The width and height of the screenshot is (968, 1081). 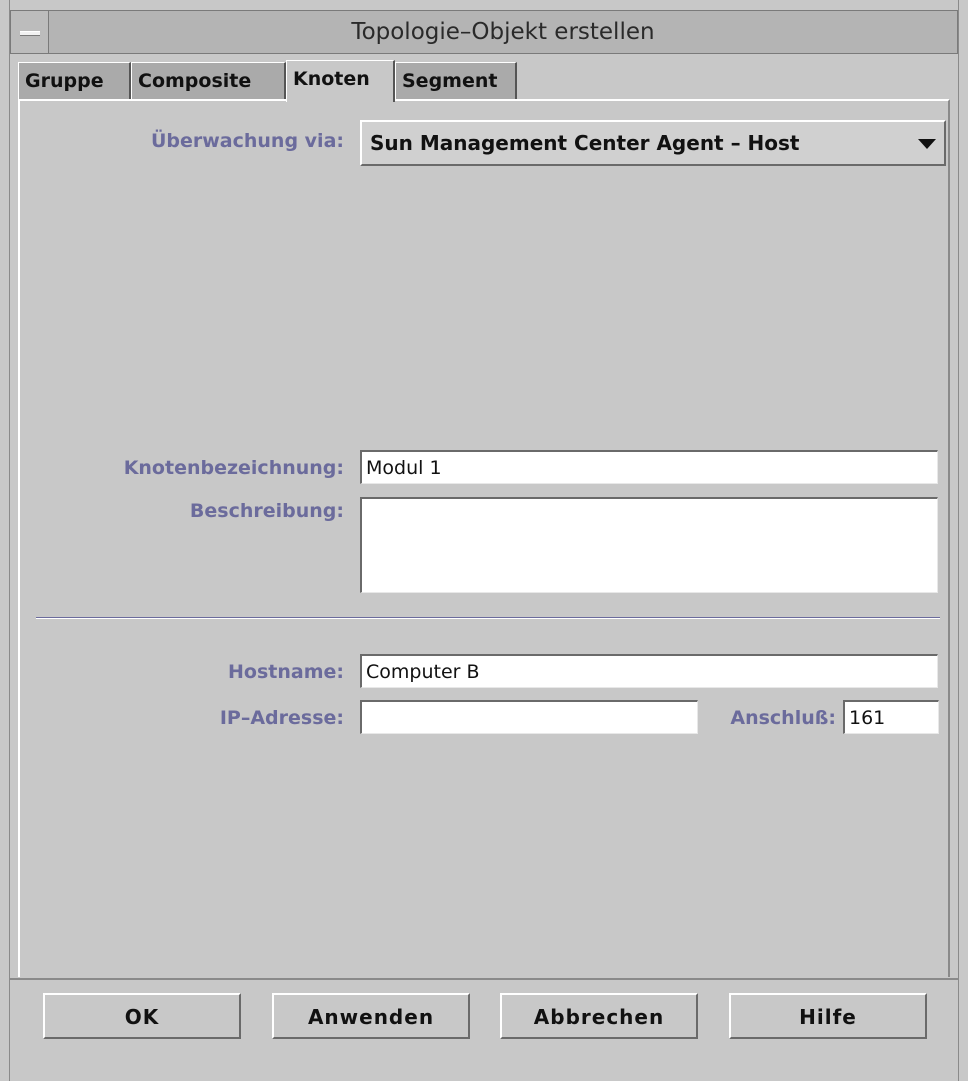 I want to click on hostname-label: Hostname:, so click(x=286, y=672).